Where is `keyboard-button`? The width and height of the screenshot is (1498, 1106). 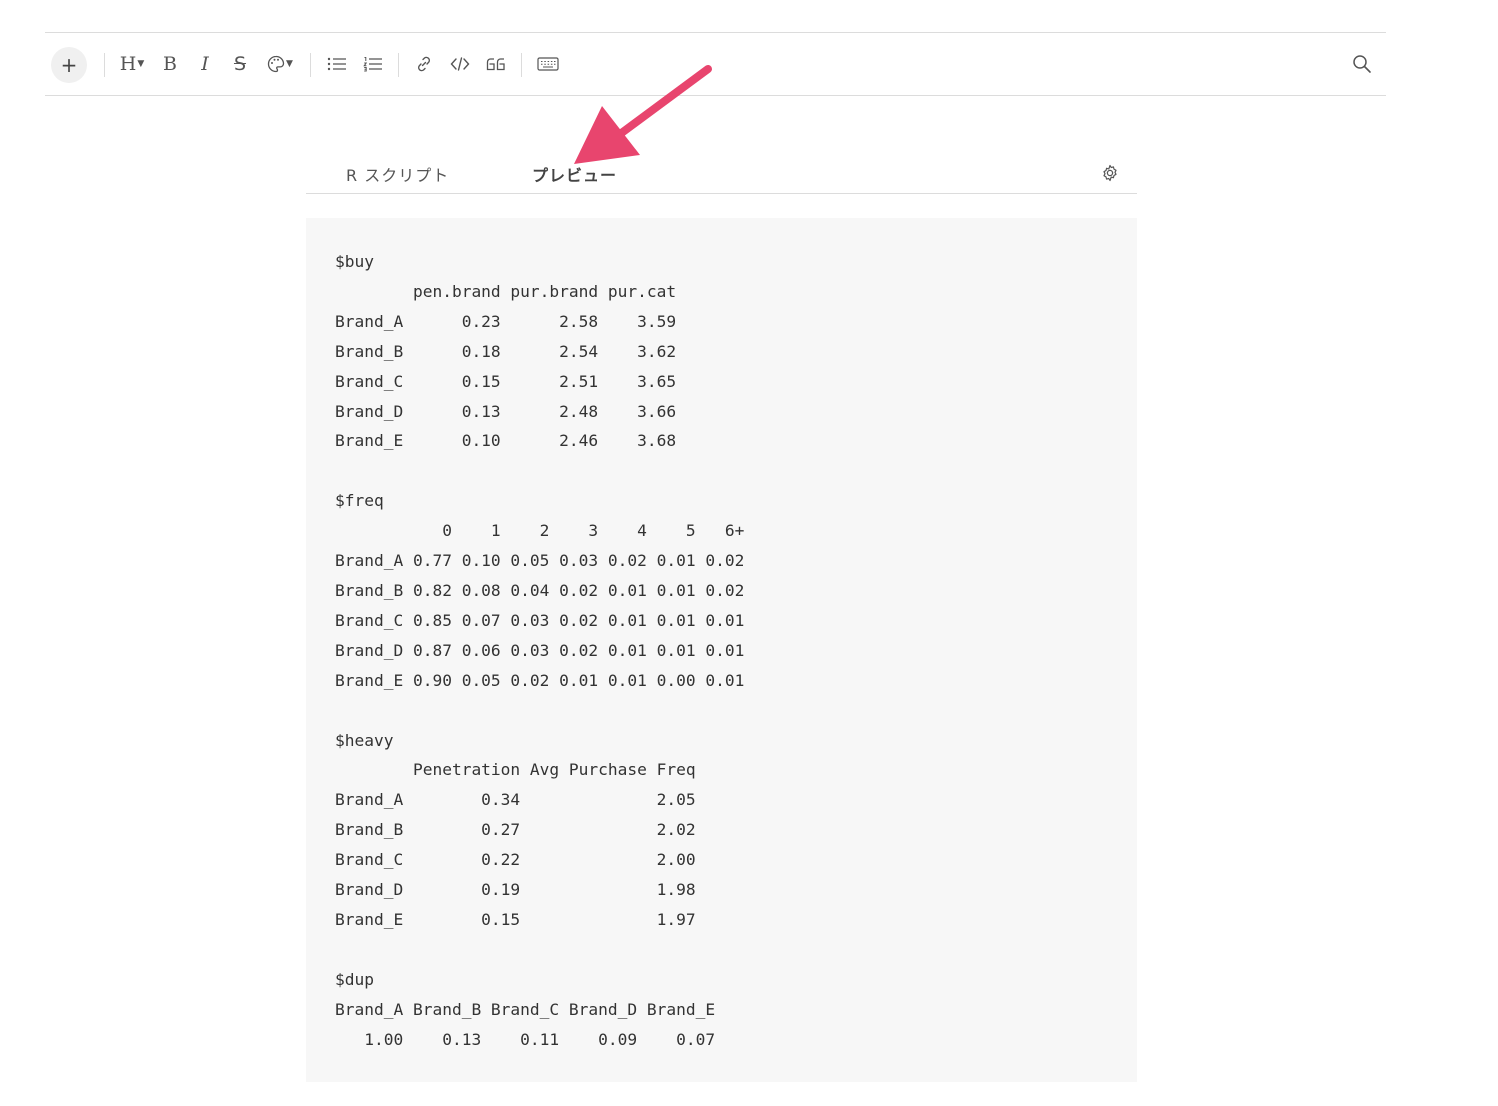
keyboard-button is located at coordinates (548, 64).